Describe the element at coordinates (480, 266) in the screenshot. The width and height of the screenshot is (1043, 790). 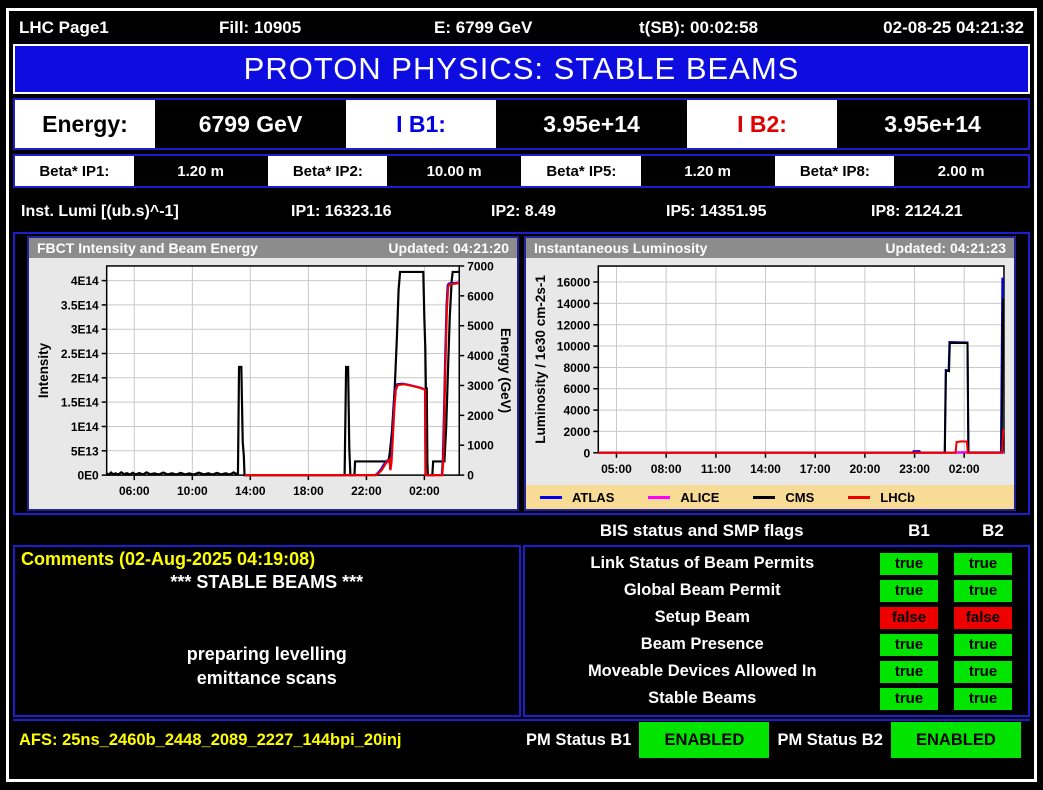
I see `svg-text: 7000` at that location.